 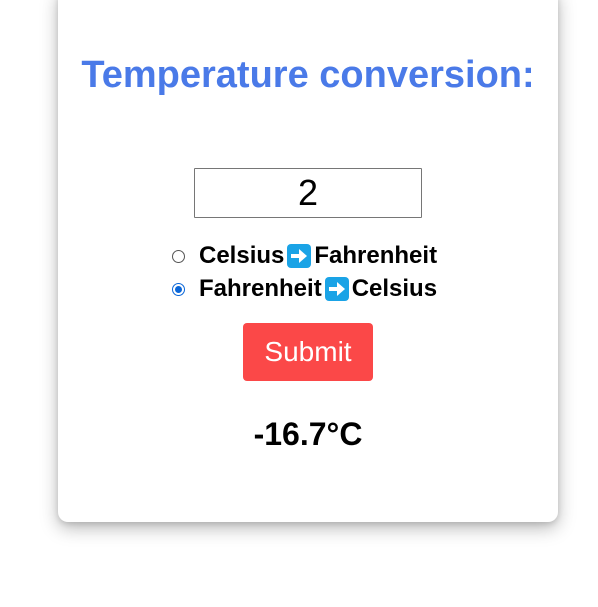 I want to click on option-from-label: Celsius, so click(x=242, y=255).